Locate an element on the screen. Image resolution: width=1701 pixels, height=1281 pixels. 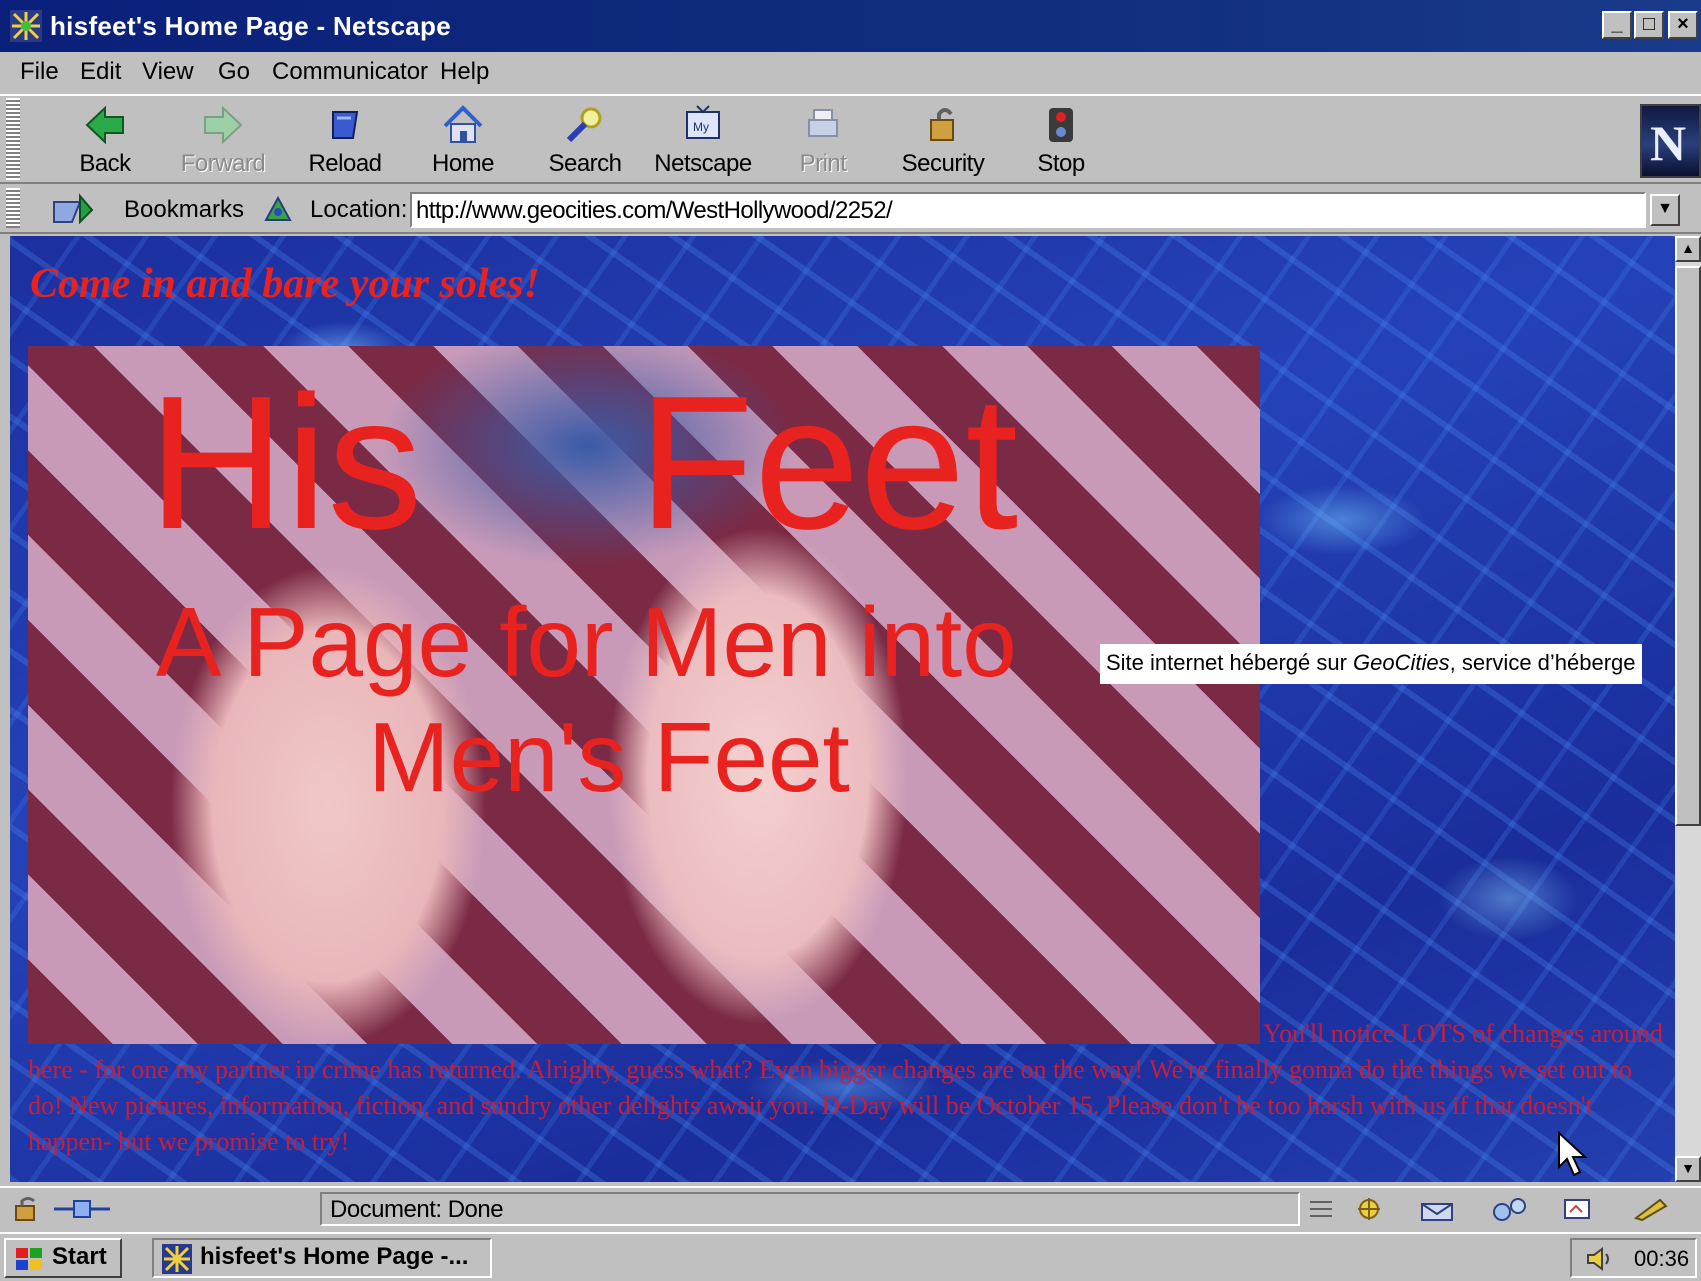
lock-icon is located at coordinates (942, 124).